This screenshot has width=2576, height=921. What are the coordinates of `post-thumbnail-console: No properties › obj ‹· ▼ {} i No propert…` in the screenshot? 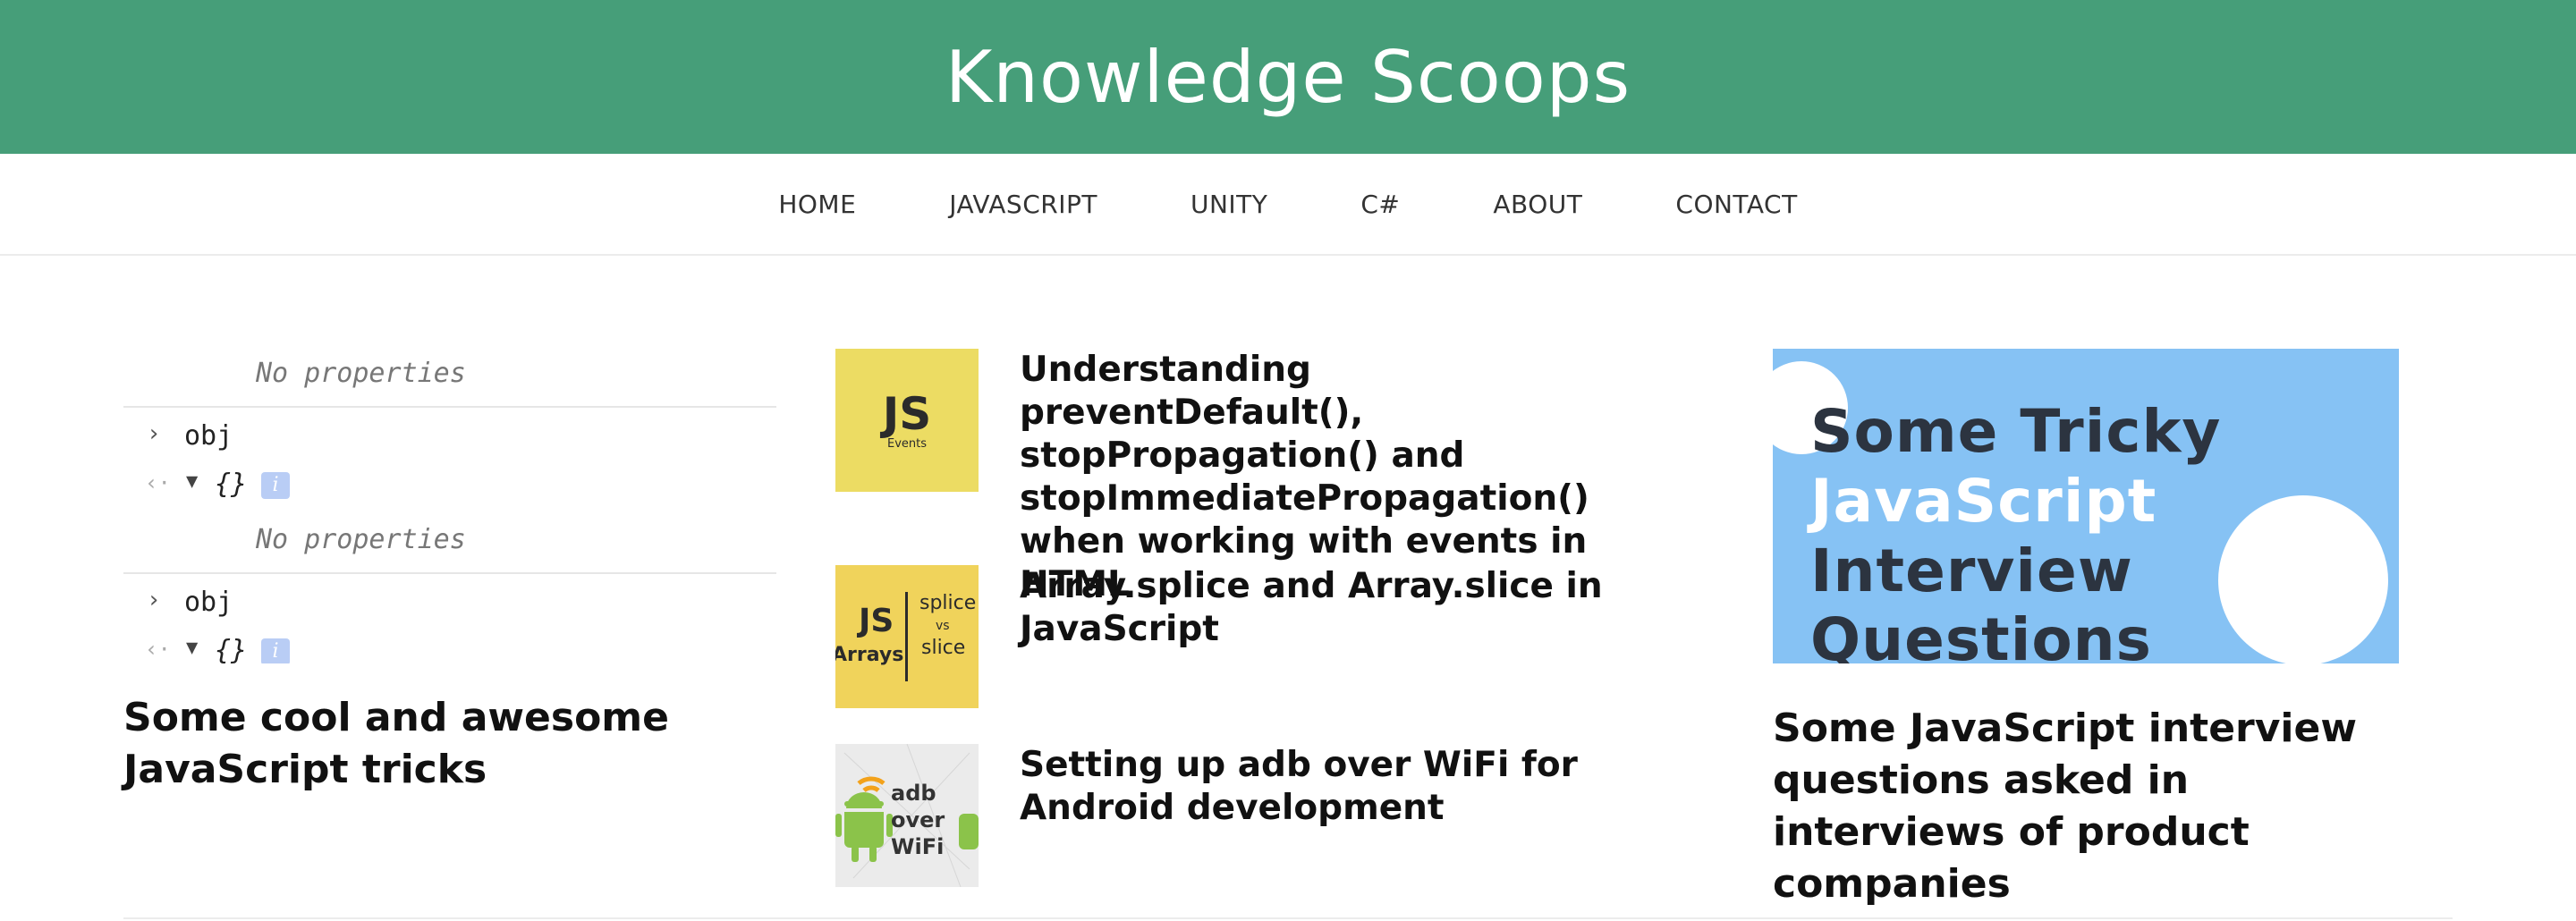 It's located at (449, 506).